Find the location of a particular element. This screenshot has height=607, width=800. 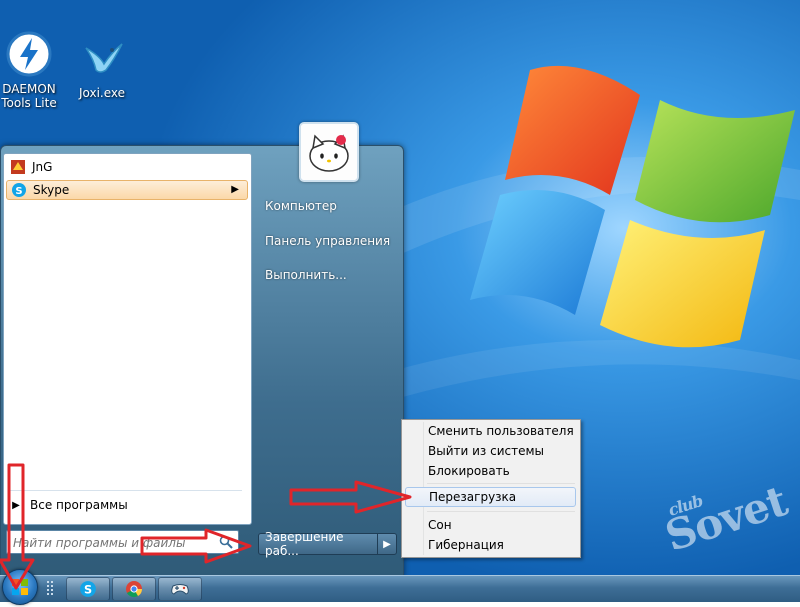

start-item-computer: Компьютер is located at coordinates (328, 206).